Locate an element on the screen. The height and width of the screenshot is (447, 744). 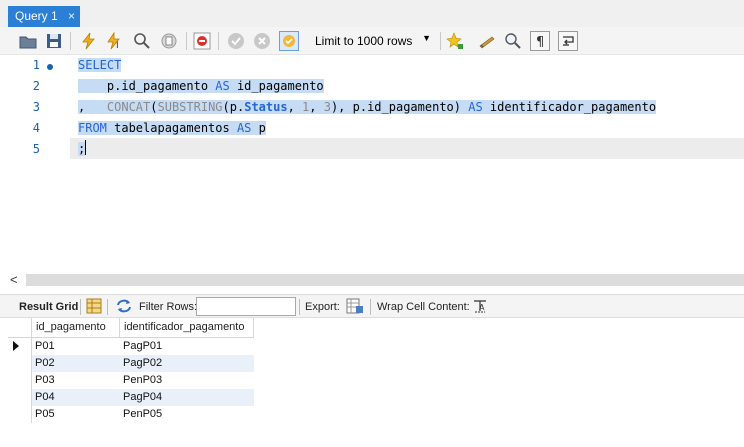
table-cell: P01 is located at coordinates (76, 346).